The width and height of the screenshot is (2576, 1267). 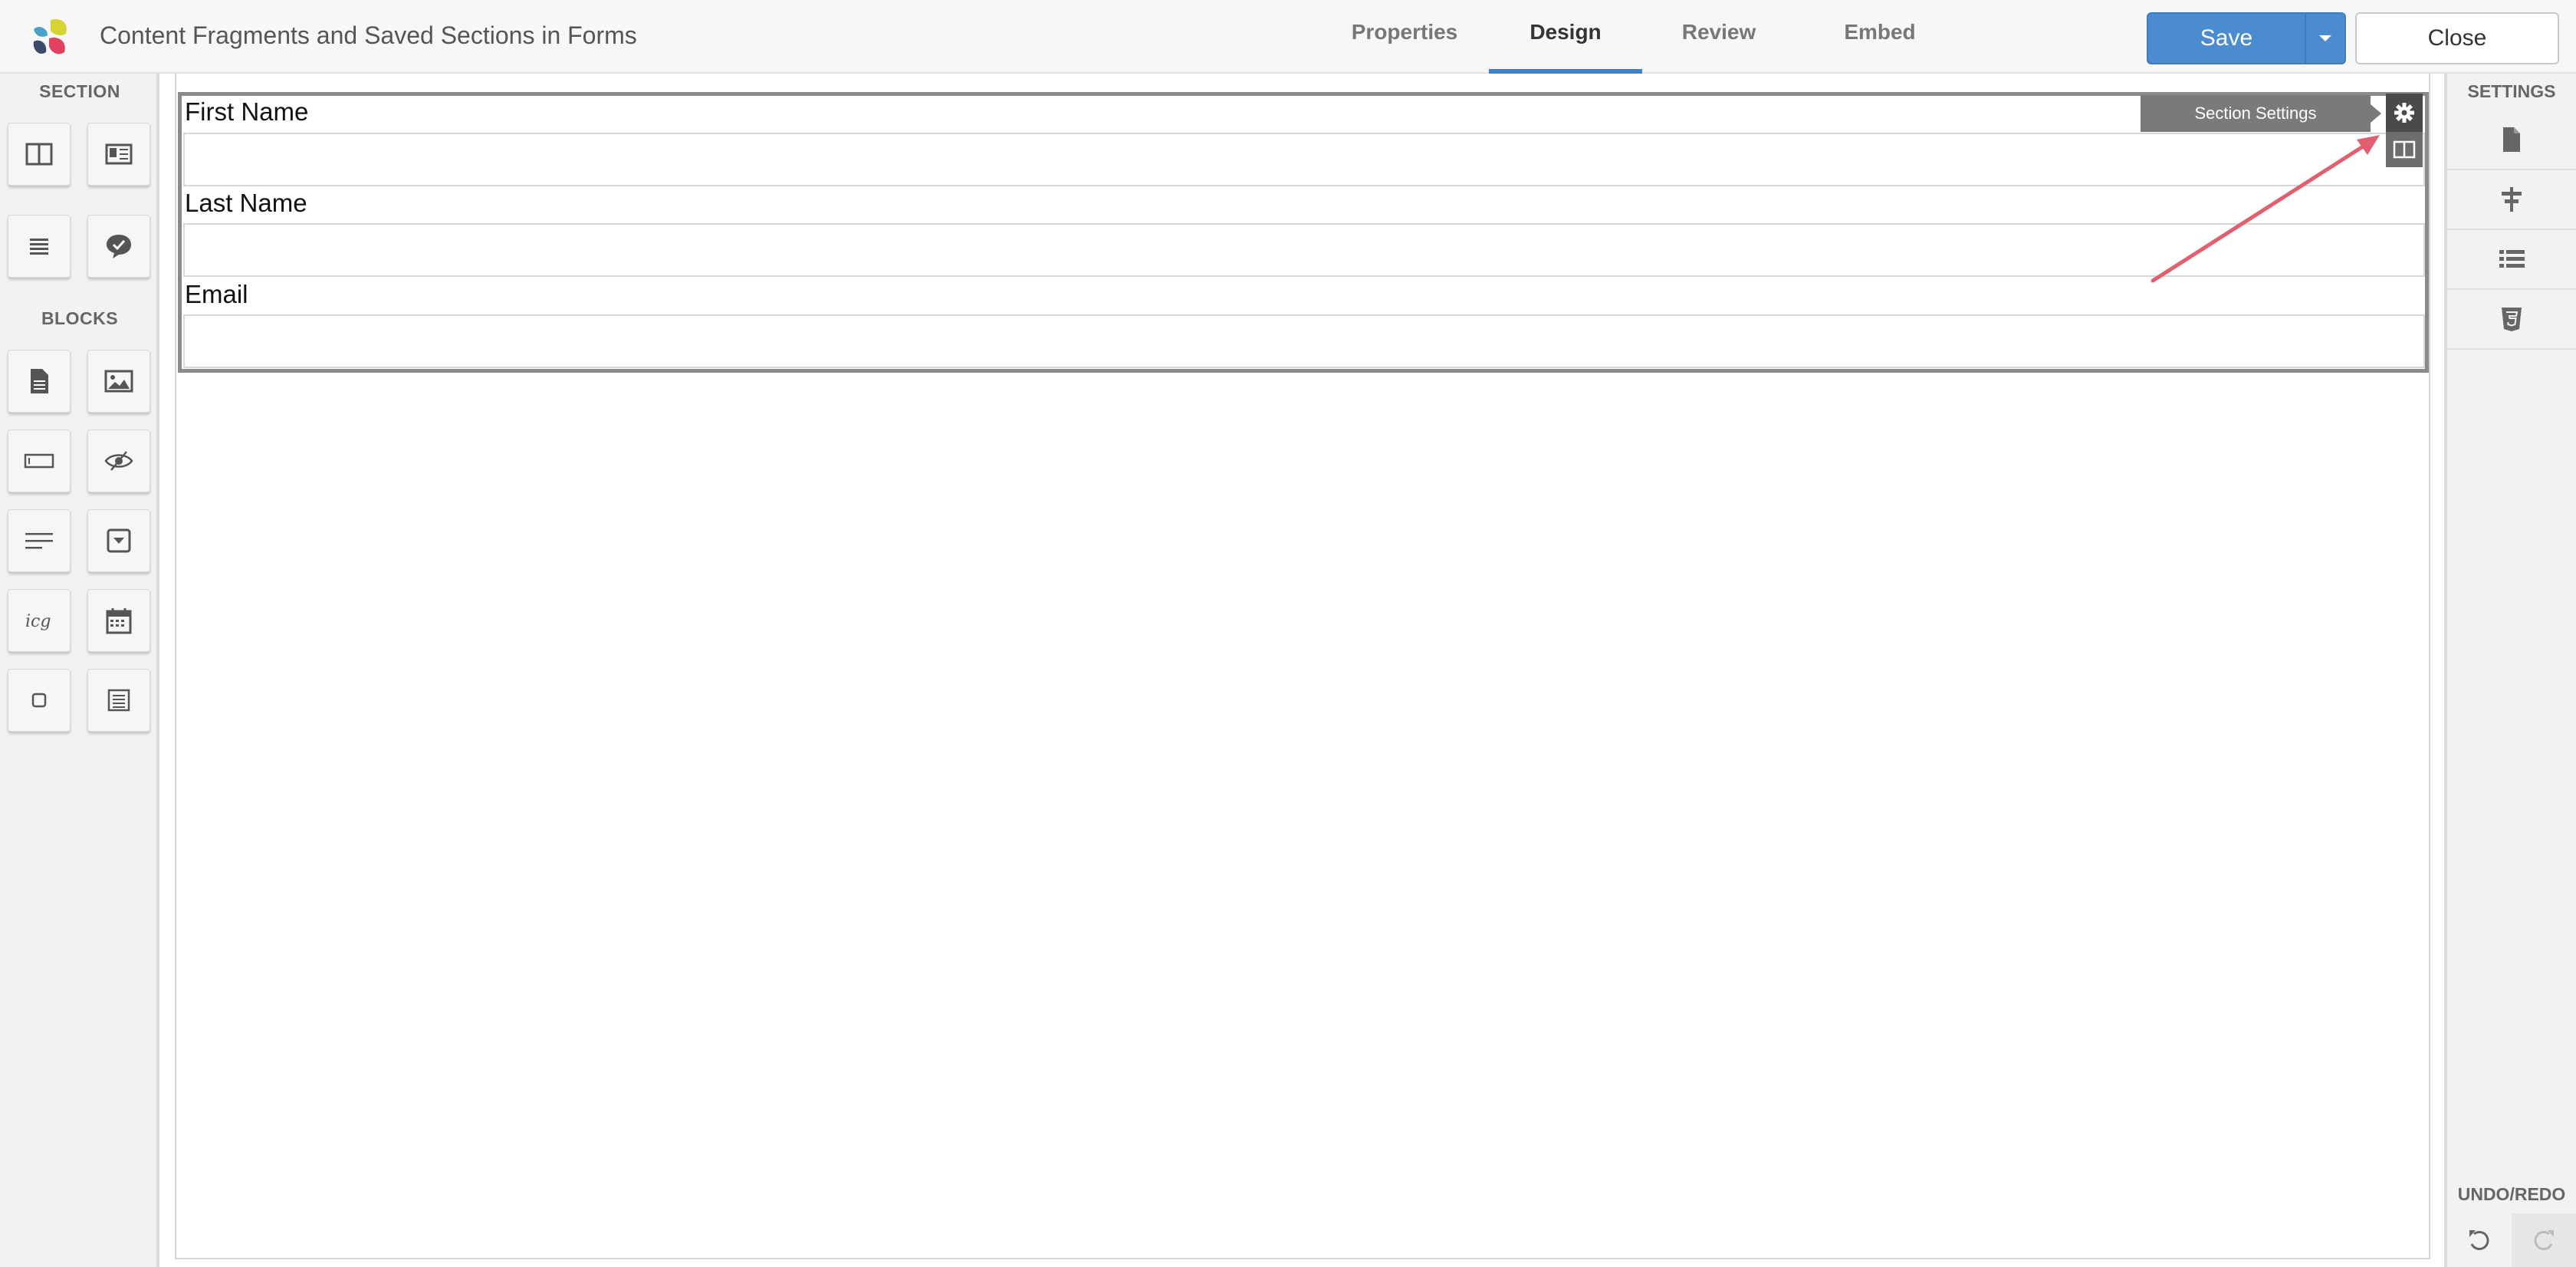 I want to click on undo-icon, so click(x=2479, y=1240).